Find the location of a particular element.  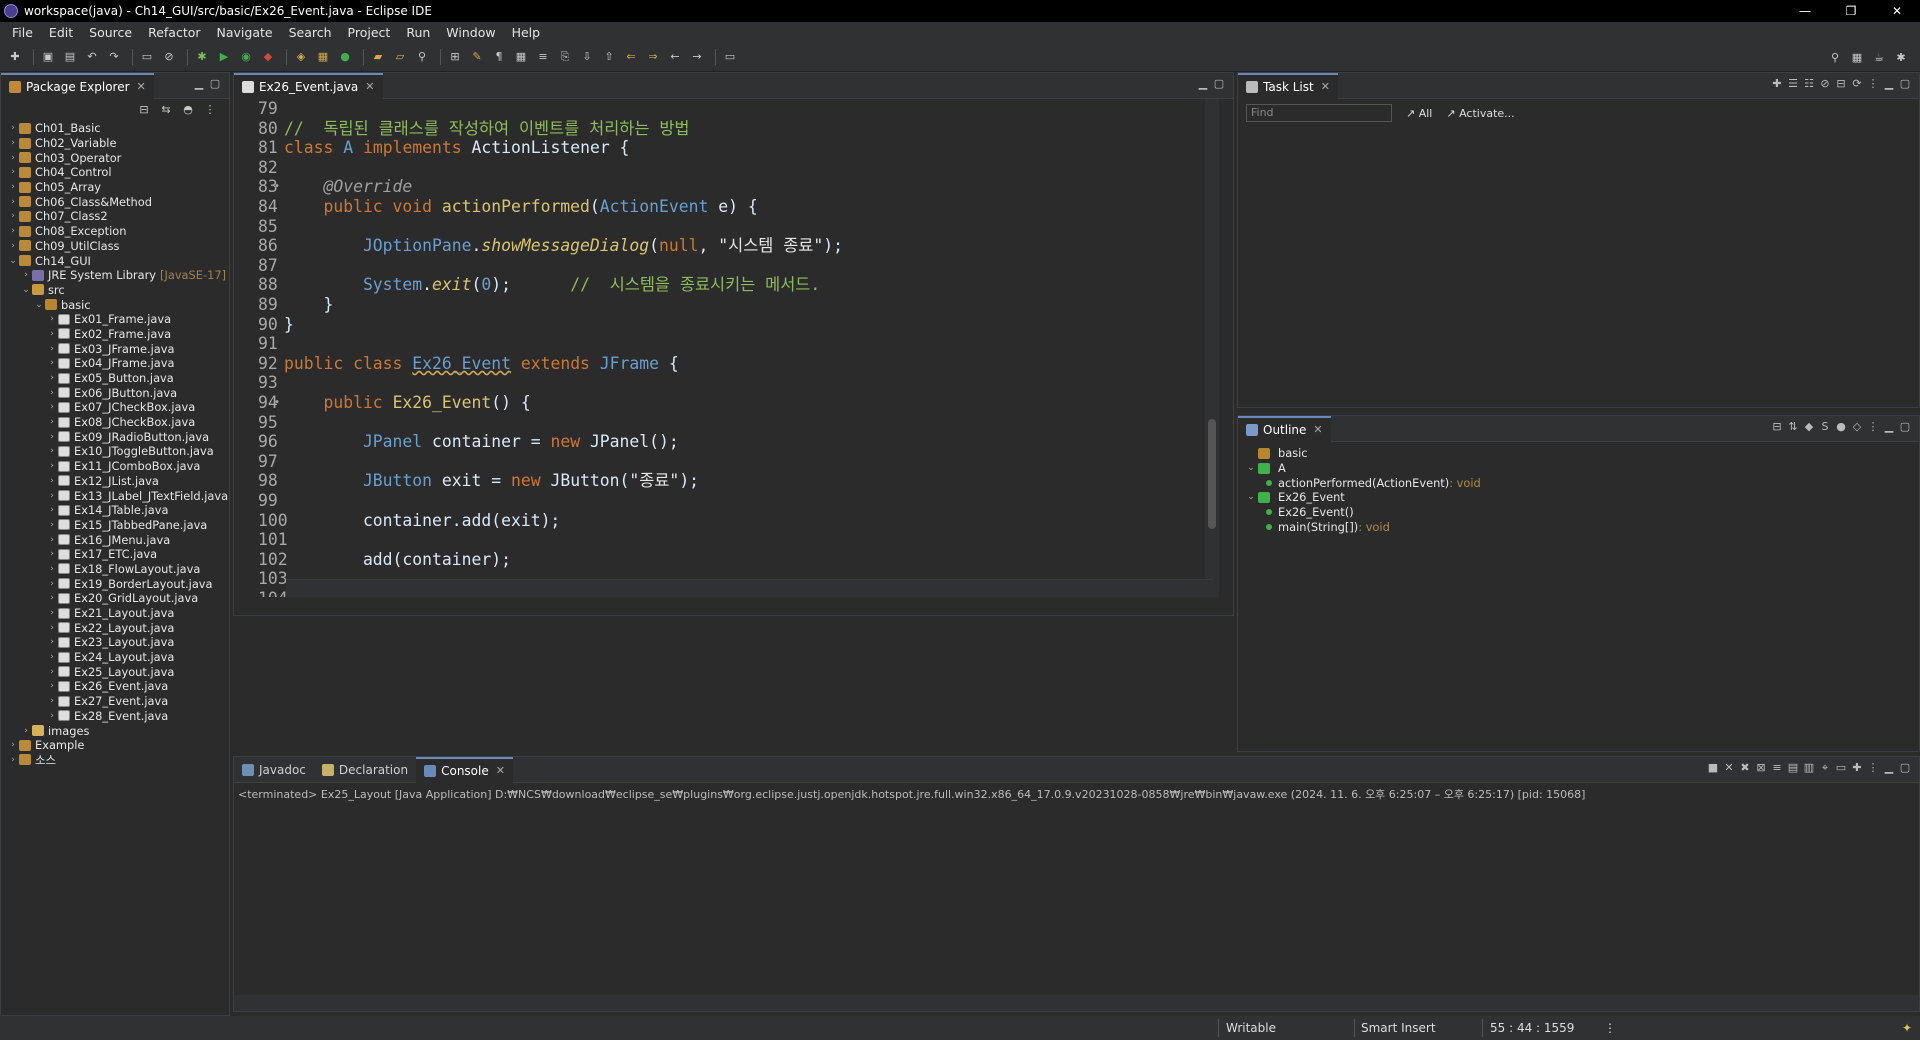

link-with-editor-icon: ⇆ is located at coordinates (166, 109).